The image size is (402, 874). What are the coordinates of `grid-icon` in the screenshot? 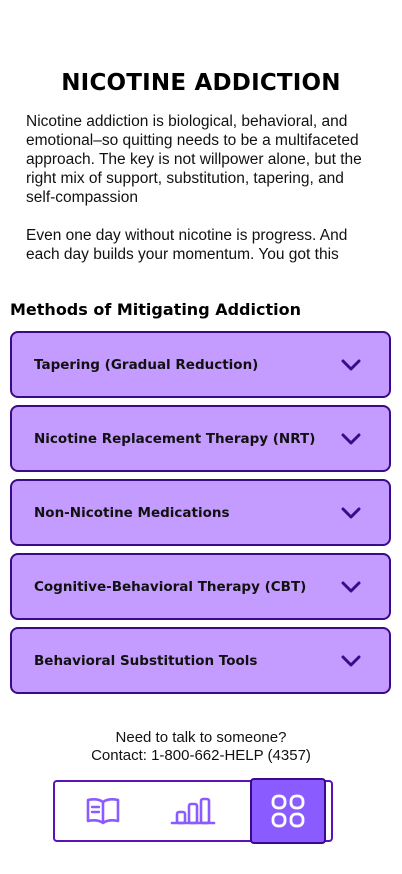 It's located at (288, 811).